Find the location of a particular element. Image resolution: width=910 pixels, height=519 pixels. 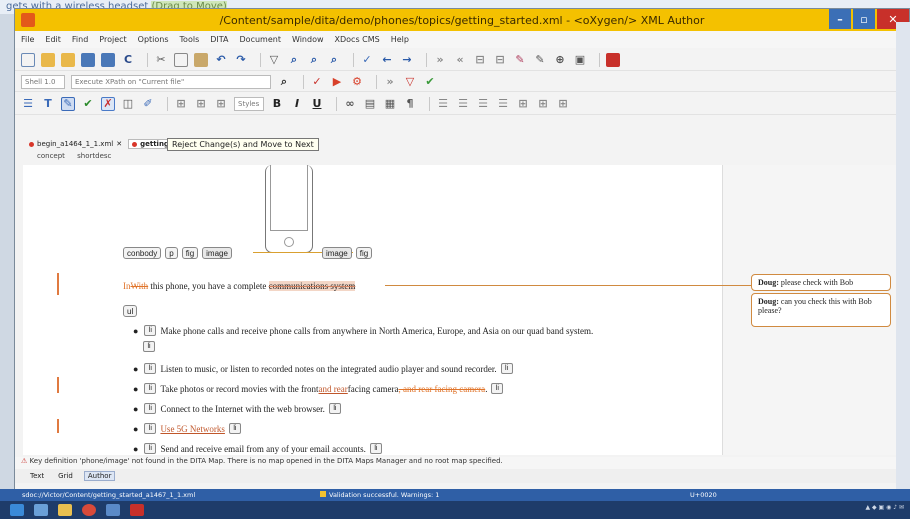

menu-find: Find is located at coordinates (80, 39).